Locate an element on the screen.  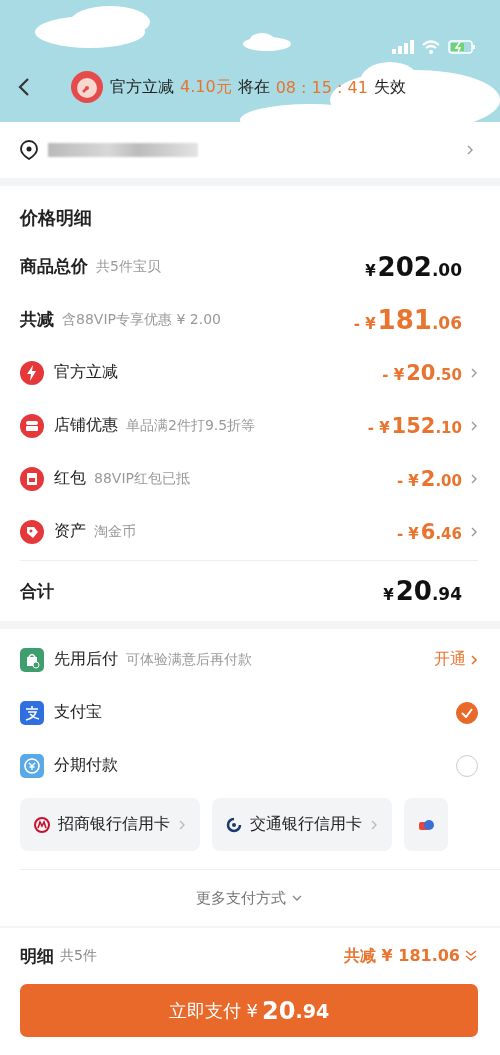
alipay-icon is located at coordinates (32, 712).